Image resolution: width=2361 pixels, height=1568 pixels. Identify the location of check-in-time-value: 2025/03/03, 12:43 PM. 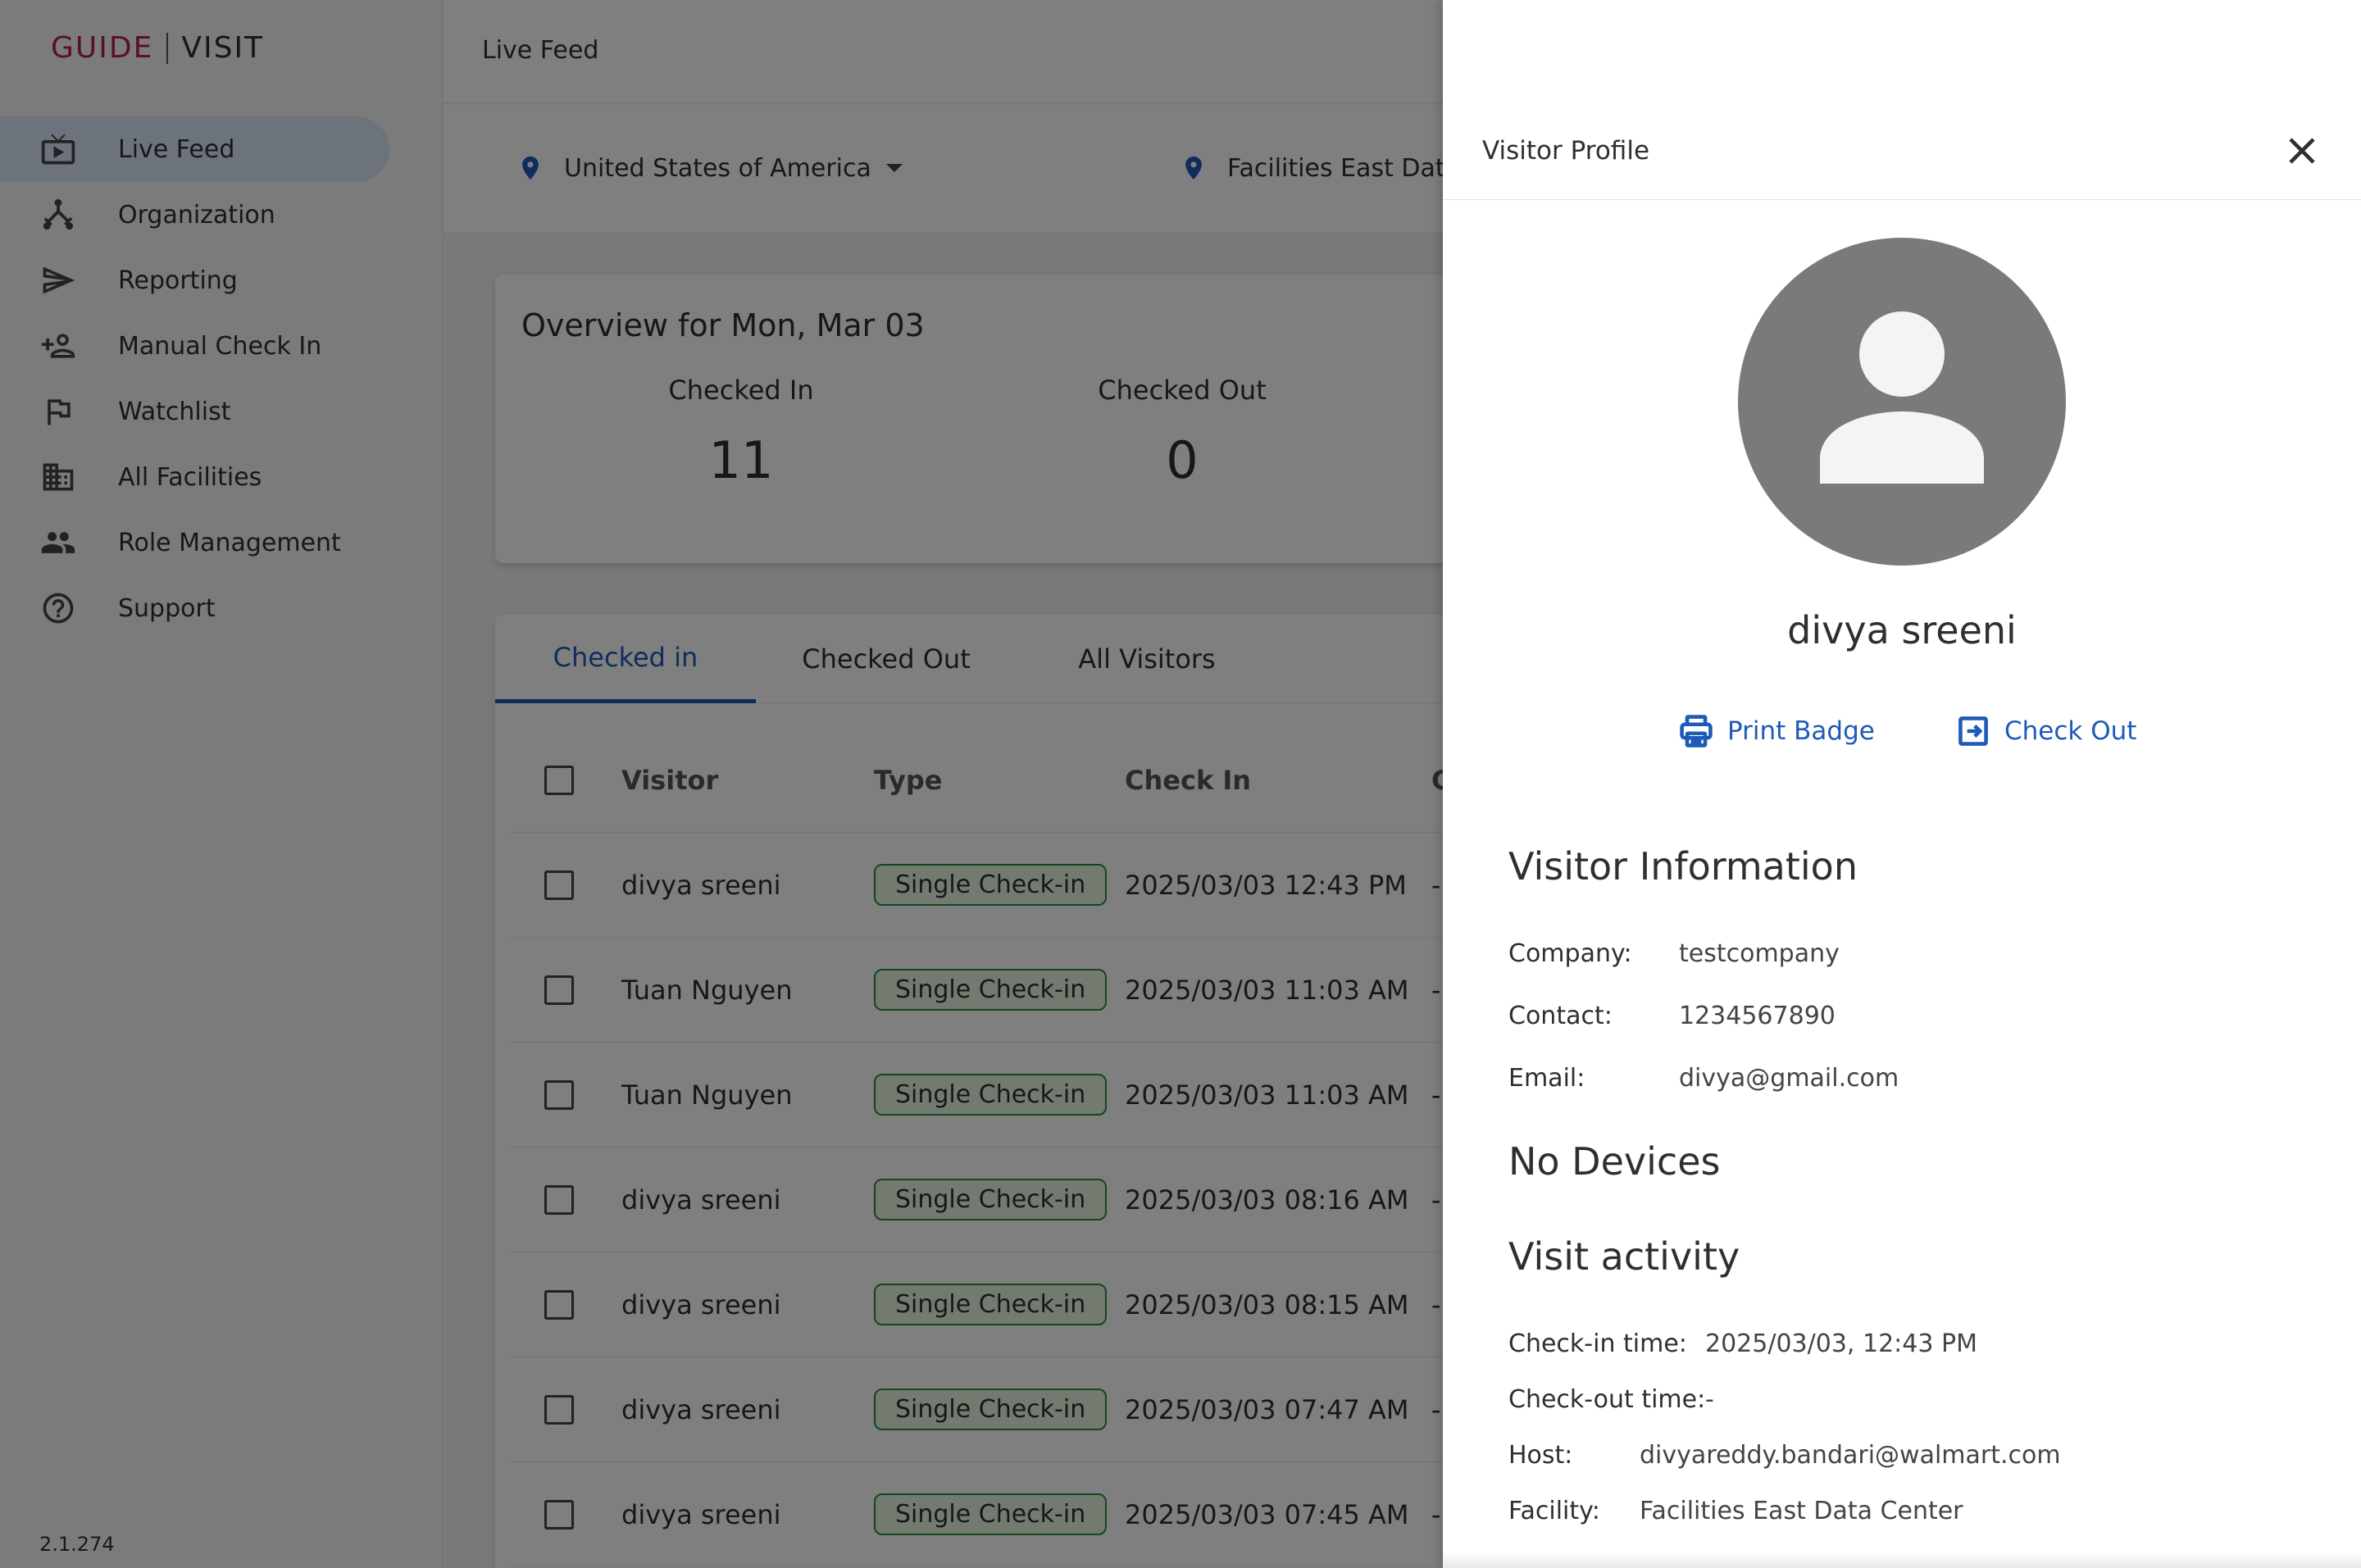
(1841, 1343).